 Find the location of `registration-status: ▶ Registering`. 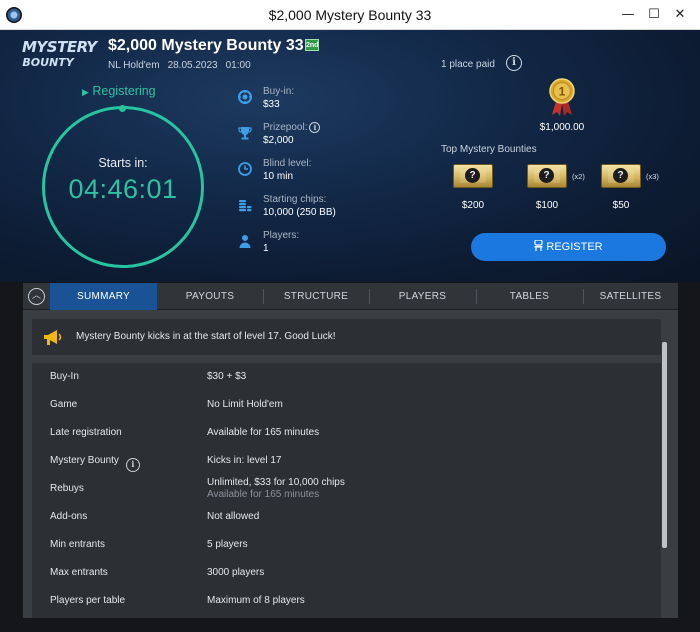

registration-status: ▶ Registering is located at coordinates (119, 91).